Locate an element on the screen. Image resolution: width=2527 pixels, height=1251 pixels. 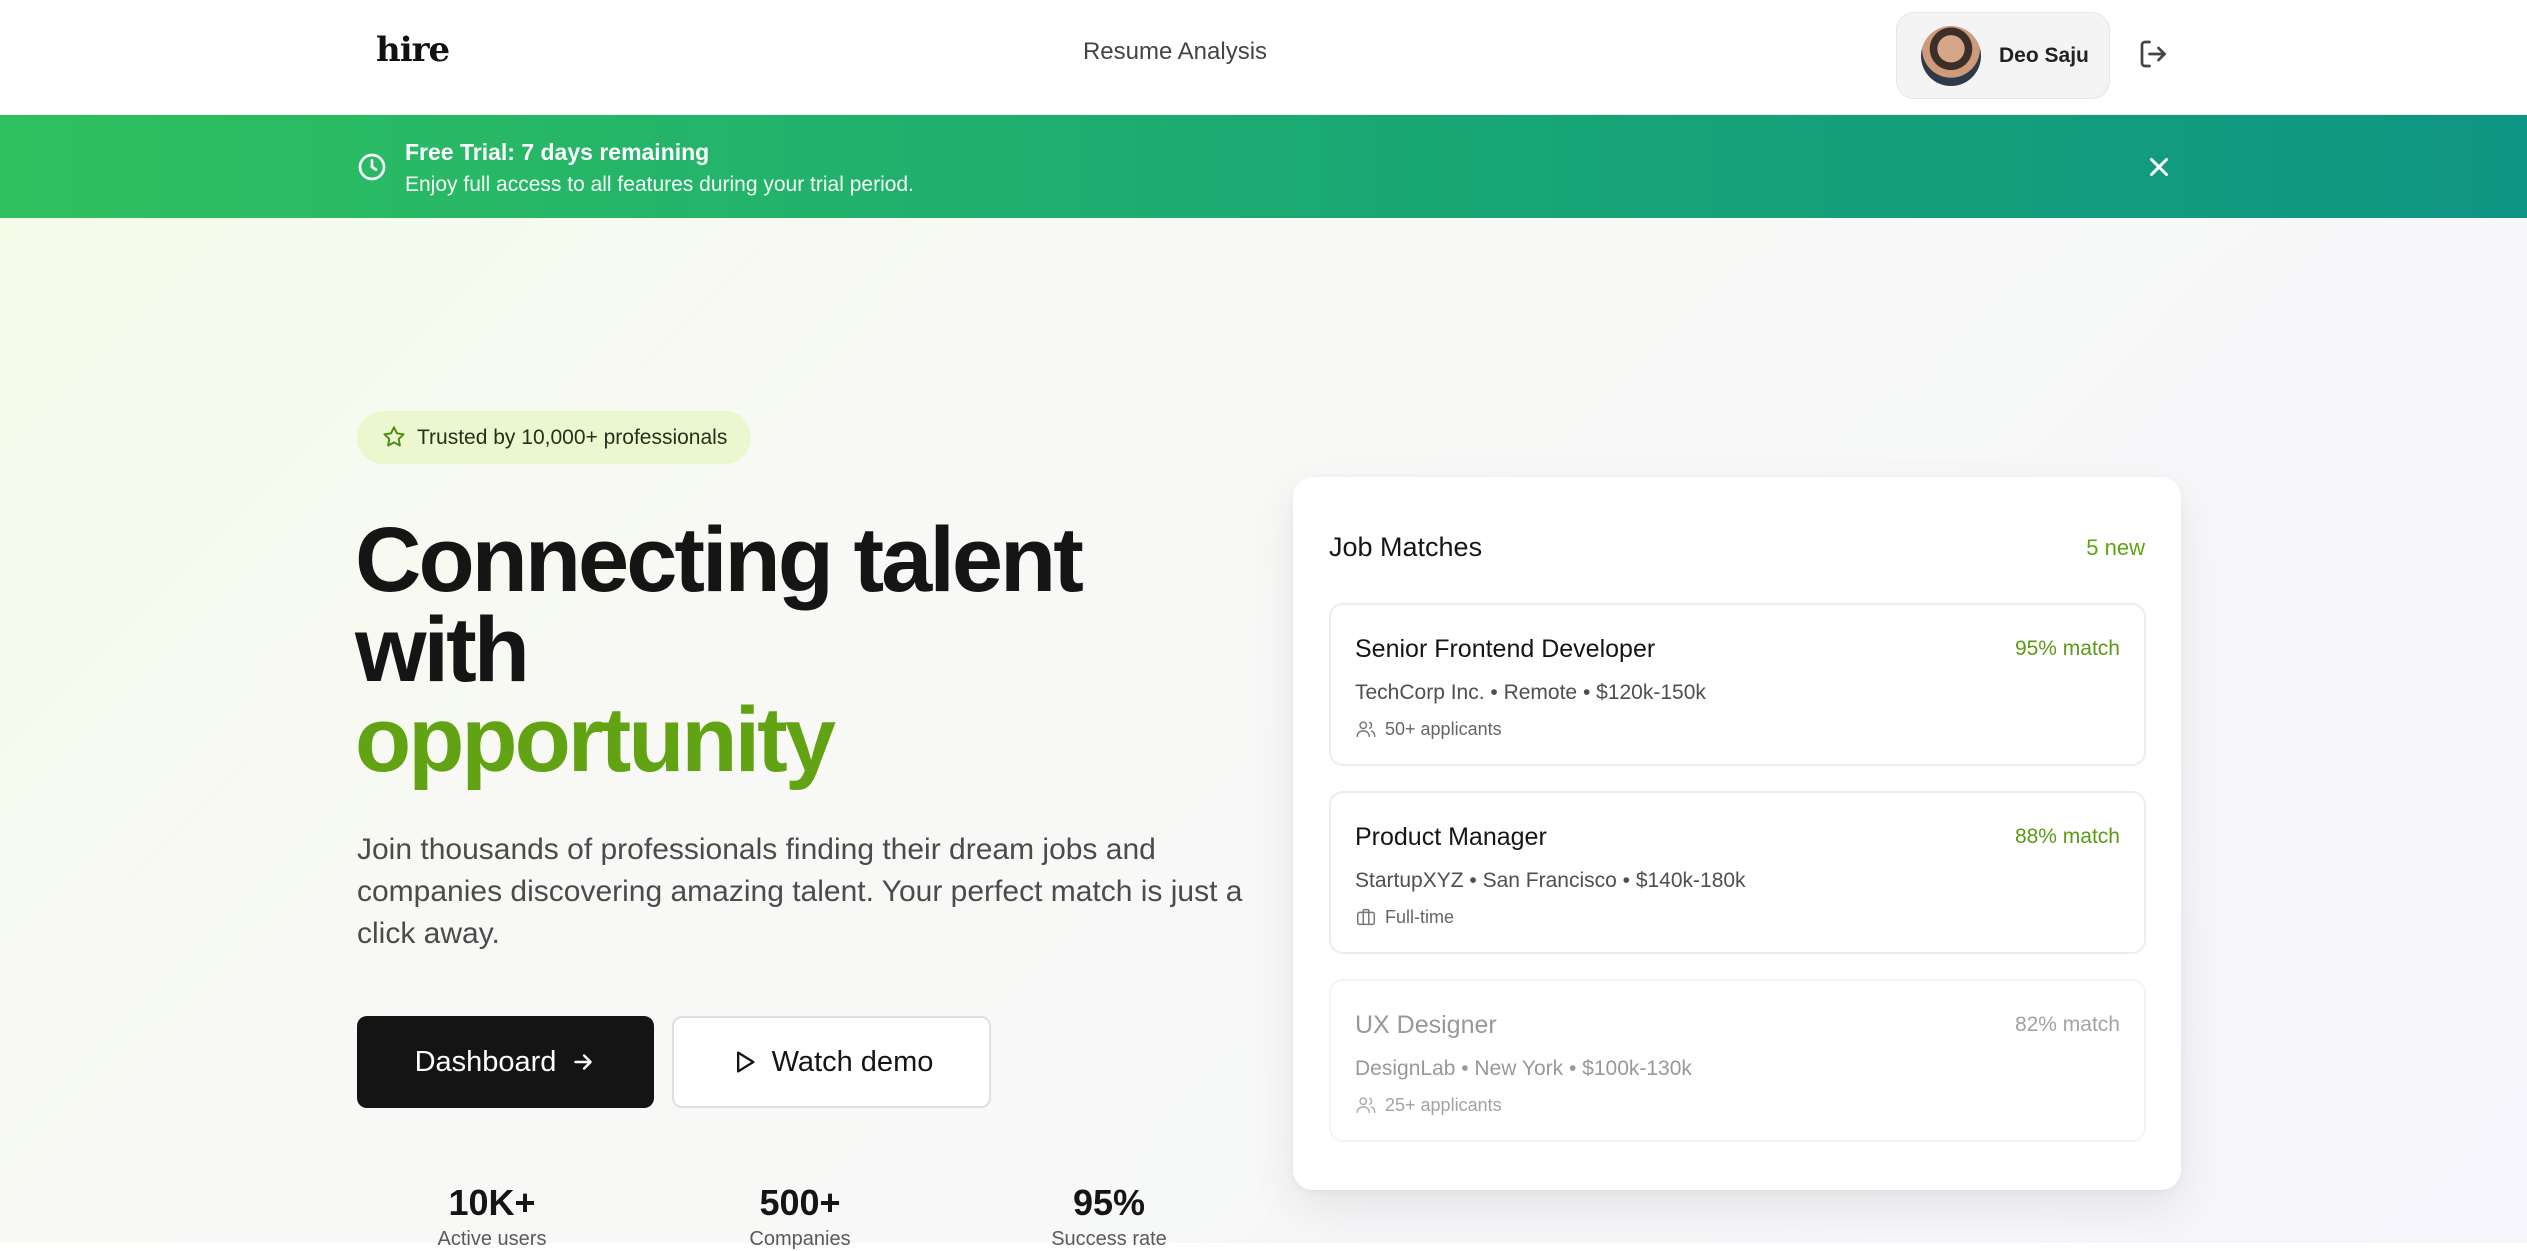
trial-days-remaining: 7 days remaining is located at coordinates (615, 152).